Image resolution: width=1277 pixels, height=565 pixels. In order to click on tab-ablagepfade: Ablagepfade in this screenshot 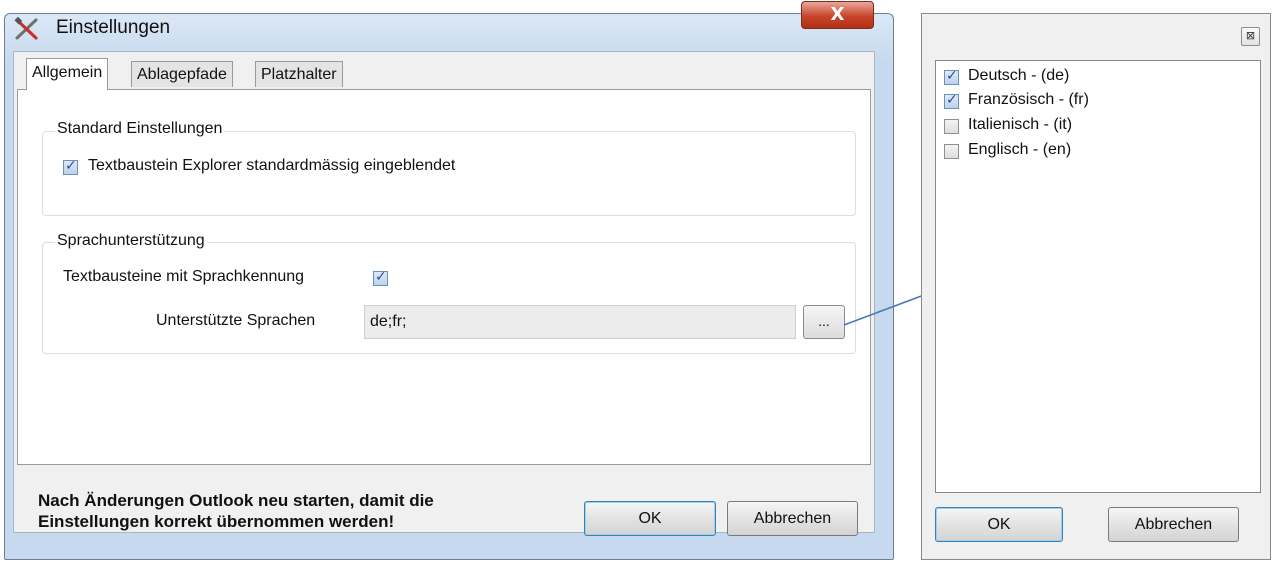, I will do `click(182, 74)`.